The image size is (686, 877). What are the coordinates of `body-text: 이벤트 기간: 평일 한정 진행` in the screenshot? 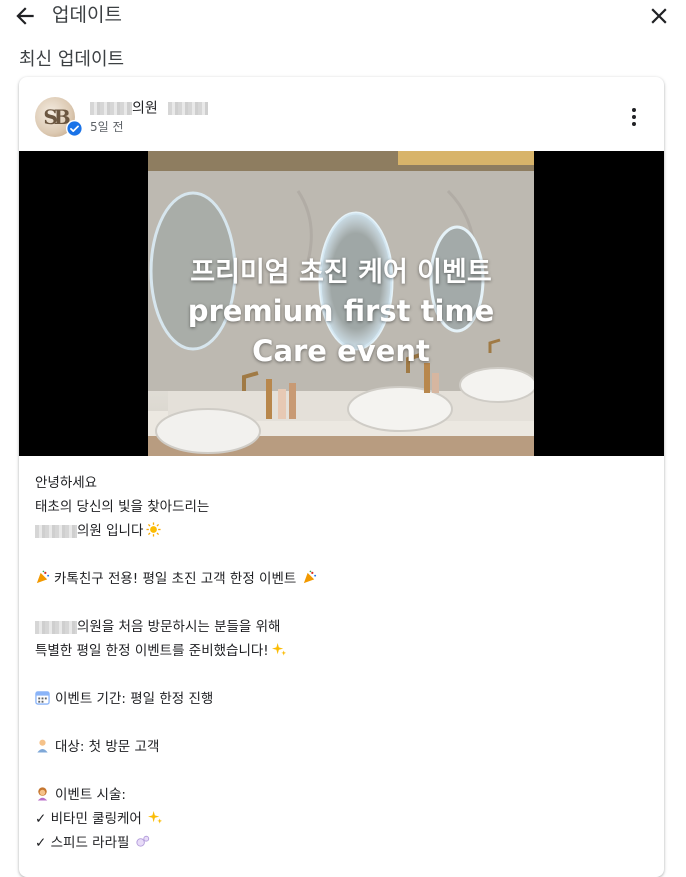 It's located at (134, 699).